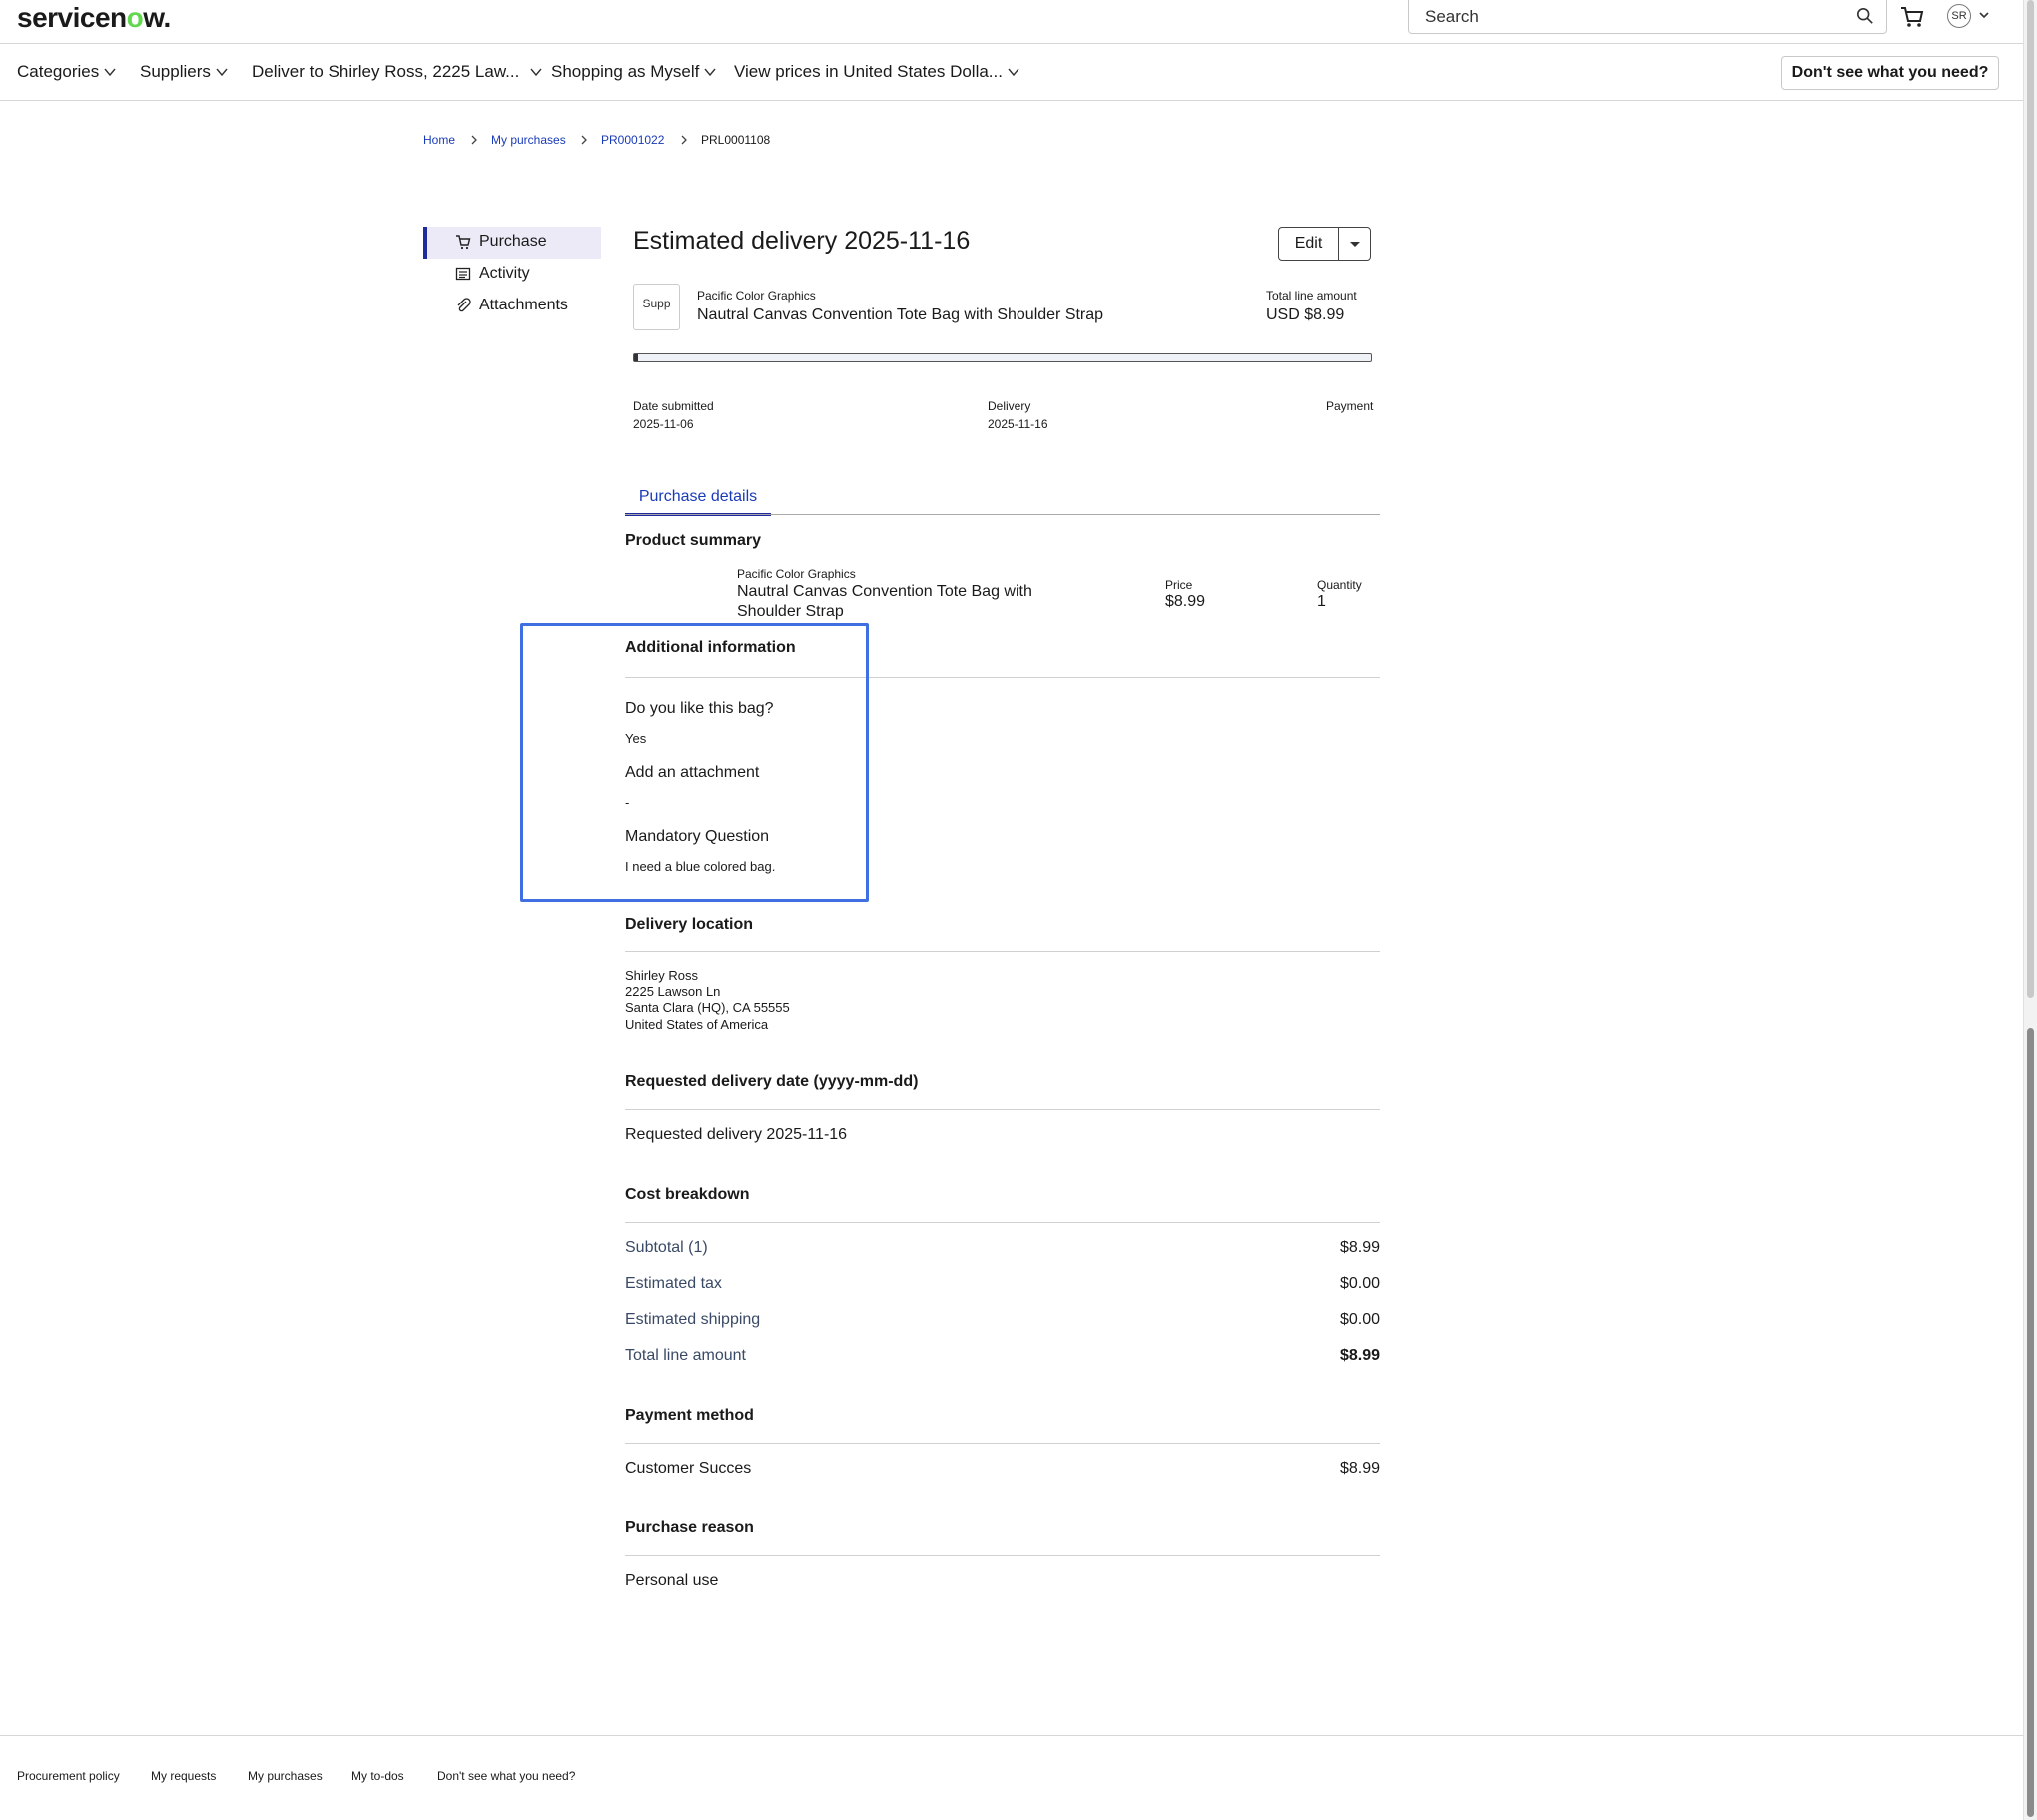 The height and width of the screenshot is (1820, 2037). Describe the element at coordinates (2030, 1422) in the screenshot. I see `scrollbar-thumb` at that location.